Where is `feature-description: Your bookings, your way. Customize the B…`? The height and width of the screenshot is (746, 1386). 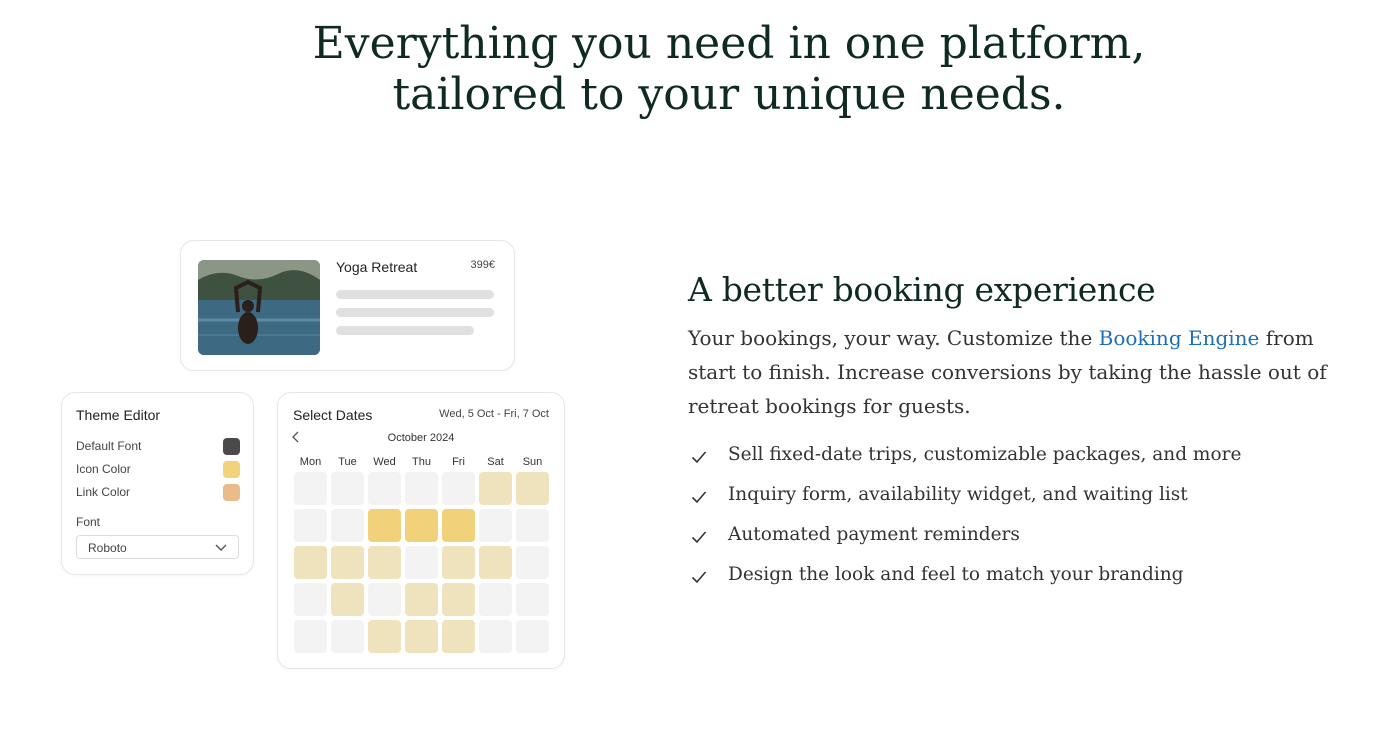 feature-description: Your bookings, your way. Customize the B… is located at coordinates (1018, 372).